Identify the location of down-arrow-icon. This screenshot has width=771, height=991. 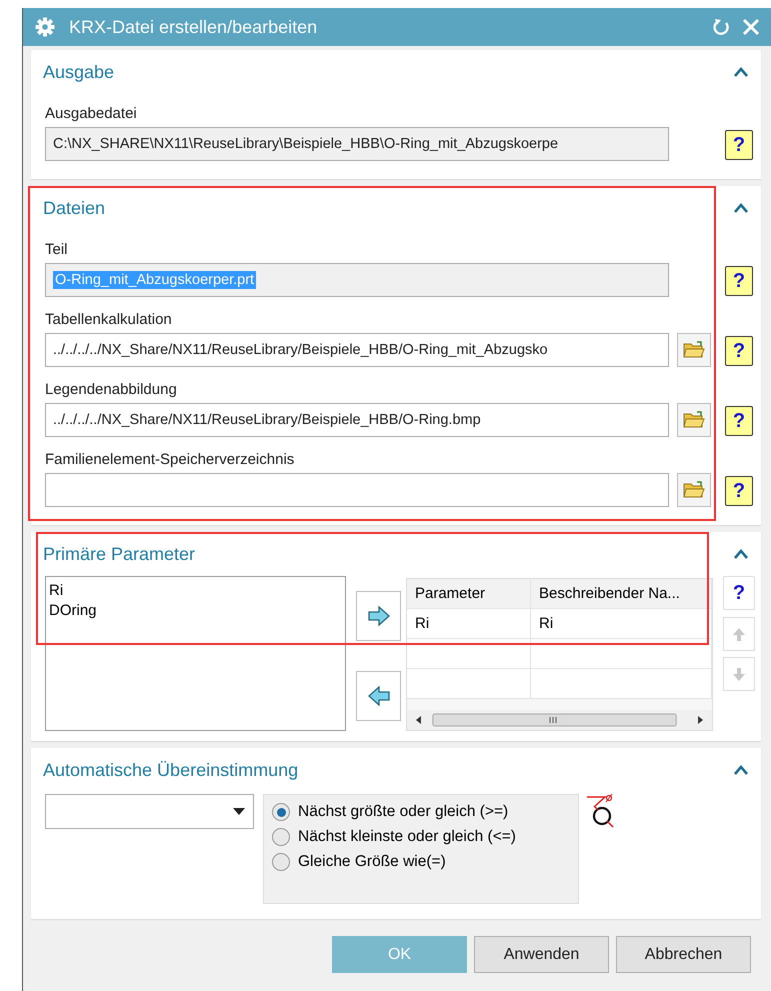
(739, 674).